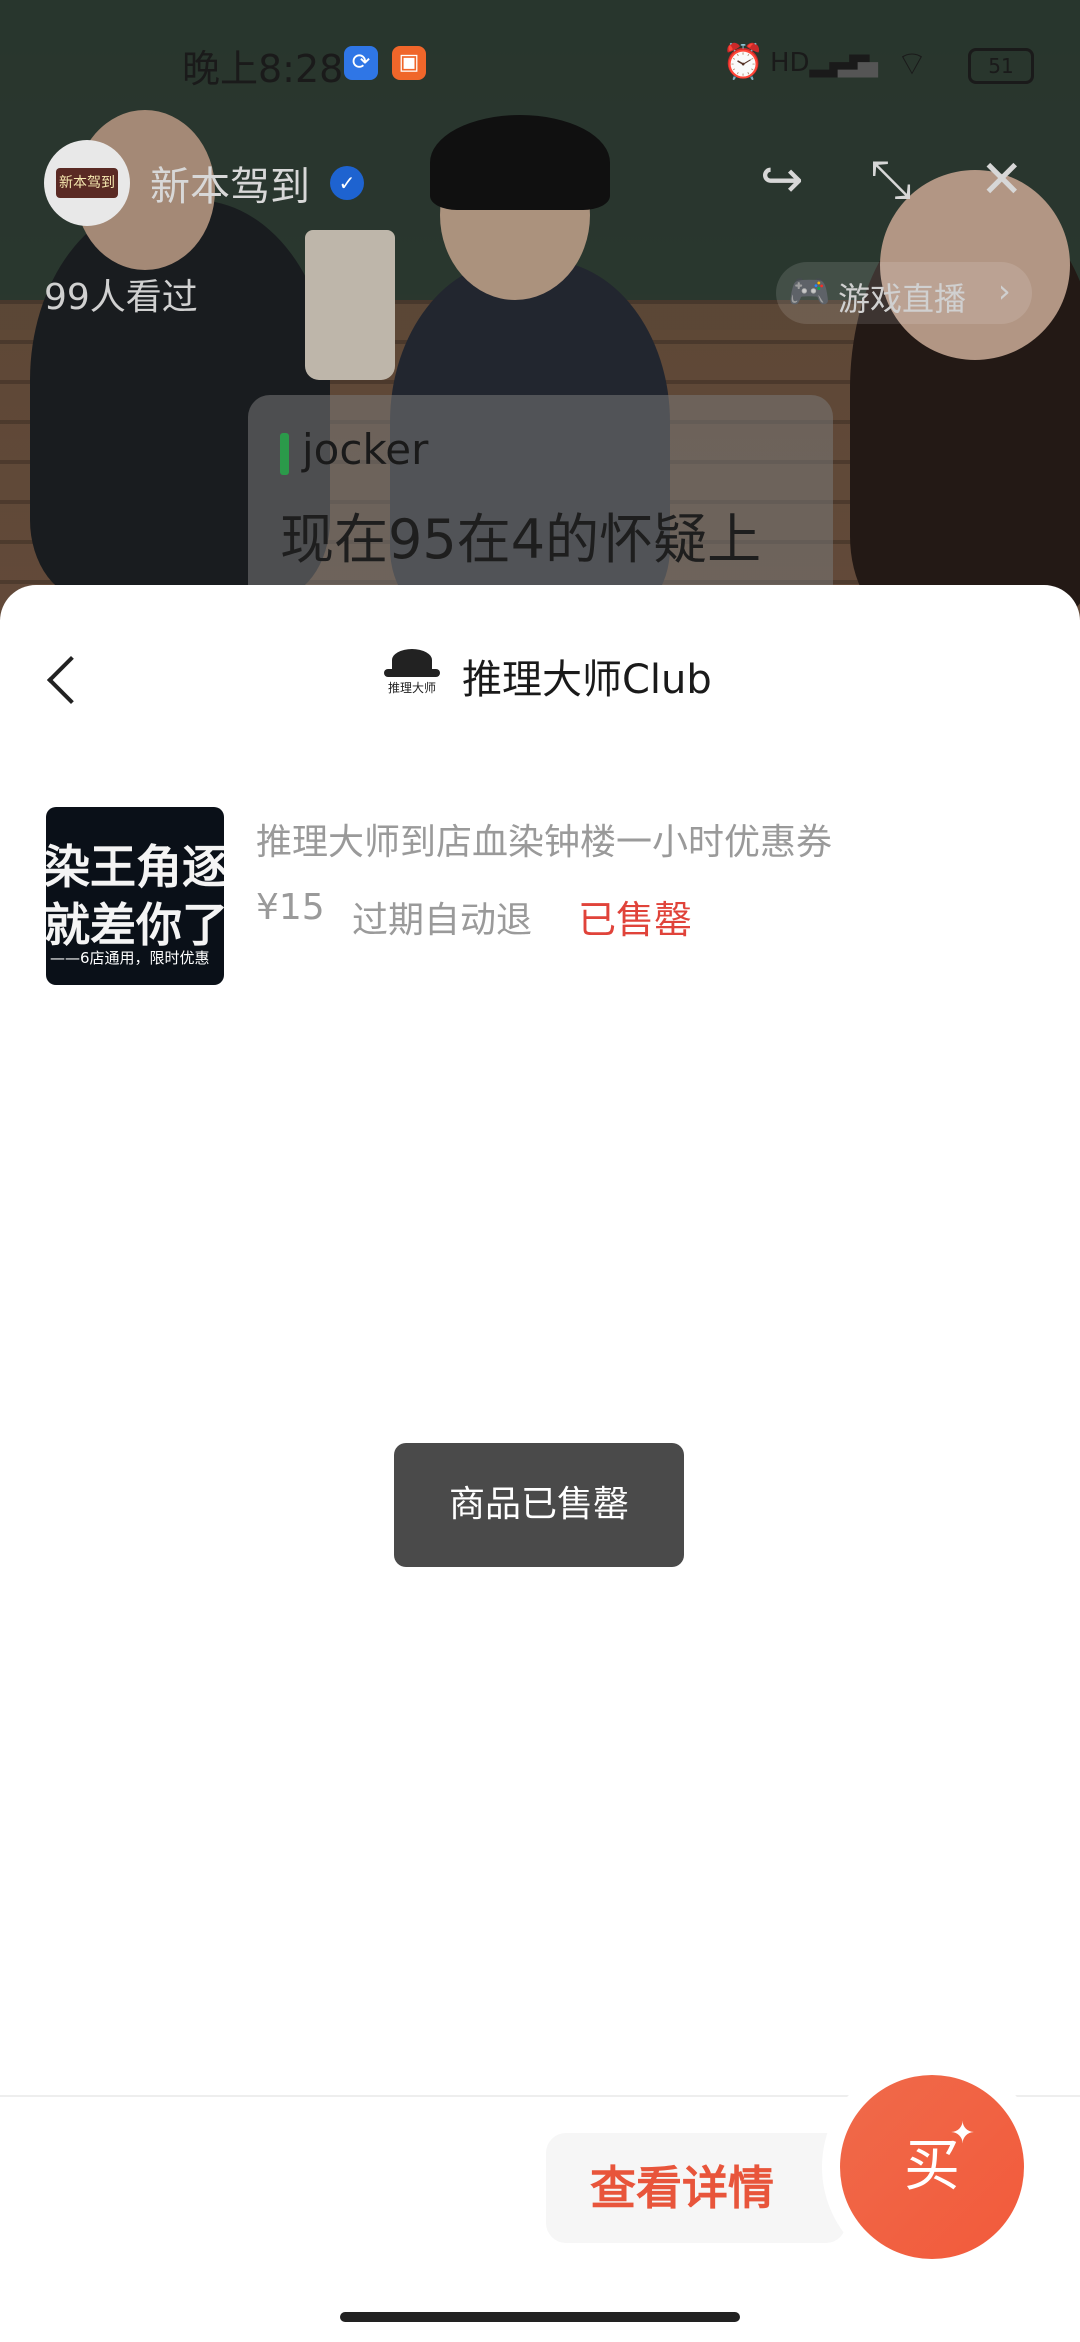 Image resolution: width=1080 pixels, height=2342 pixels. What do you see at coordinates (284, 454) in the screenshot?
I see `comment-accent-bar` at bounding box center [284, 454].